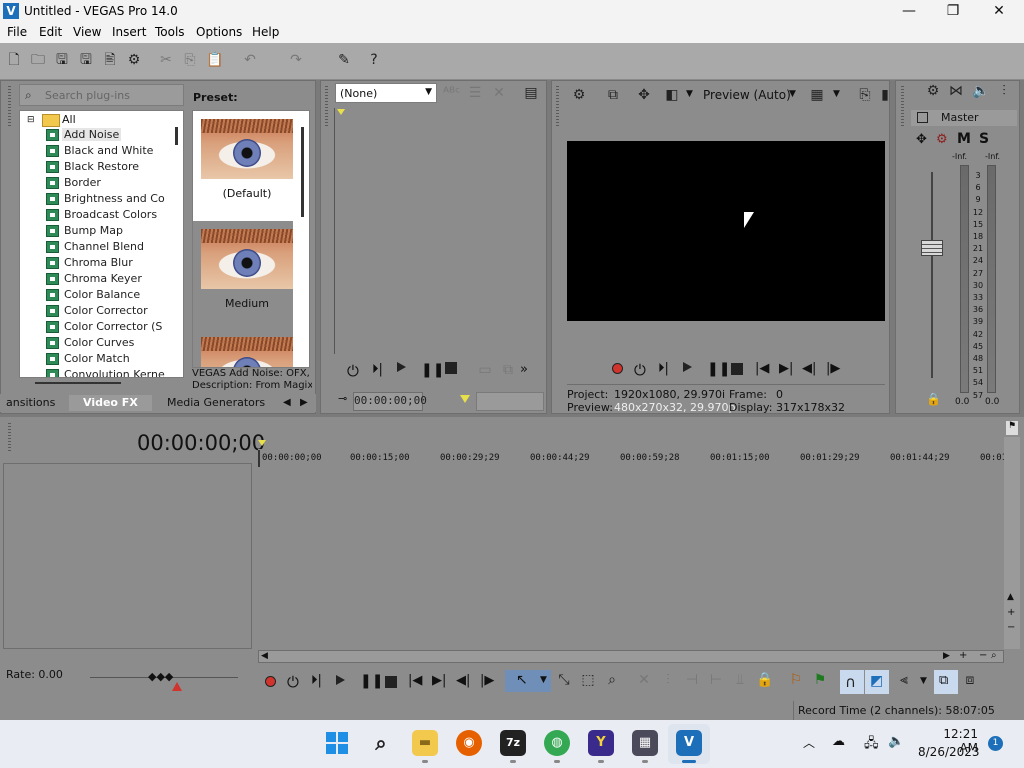  I want to click on mixer-settings-gear-icon: ⚙, so click(933, 91).